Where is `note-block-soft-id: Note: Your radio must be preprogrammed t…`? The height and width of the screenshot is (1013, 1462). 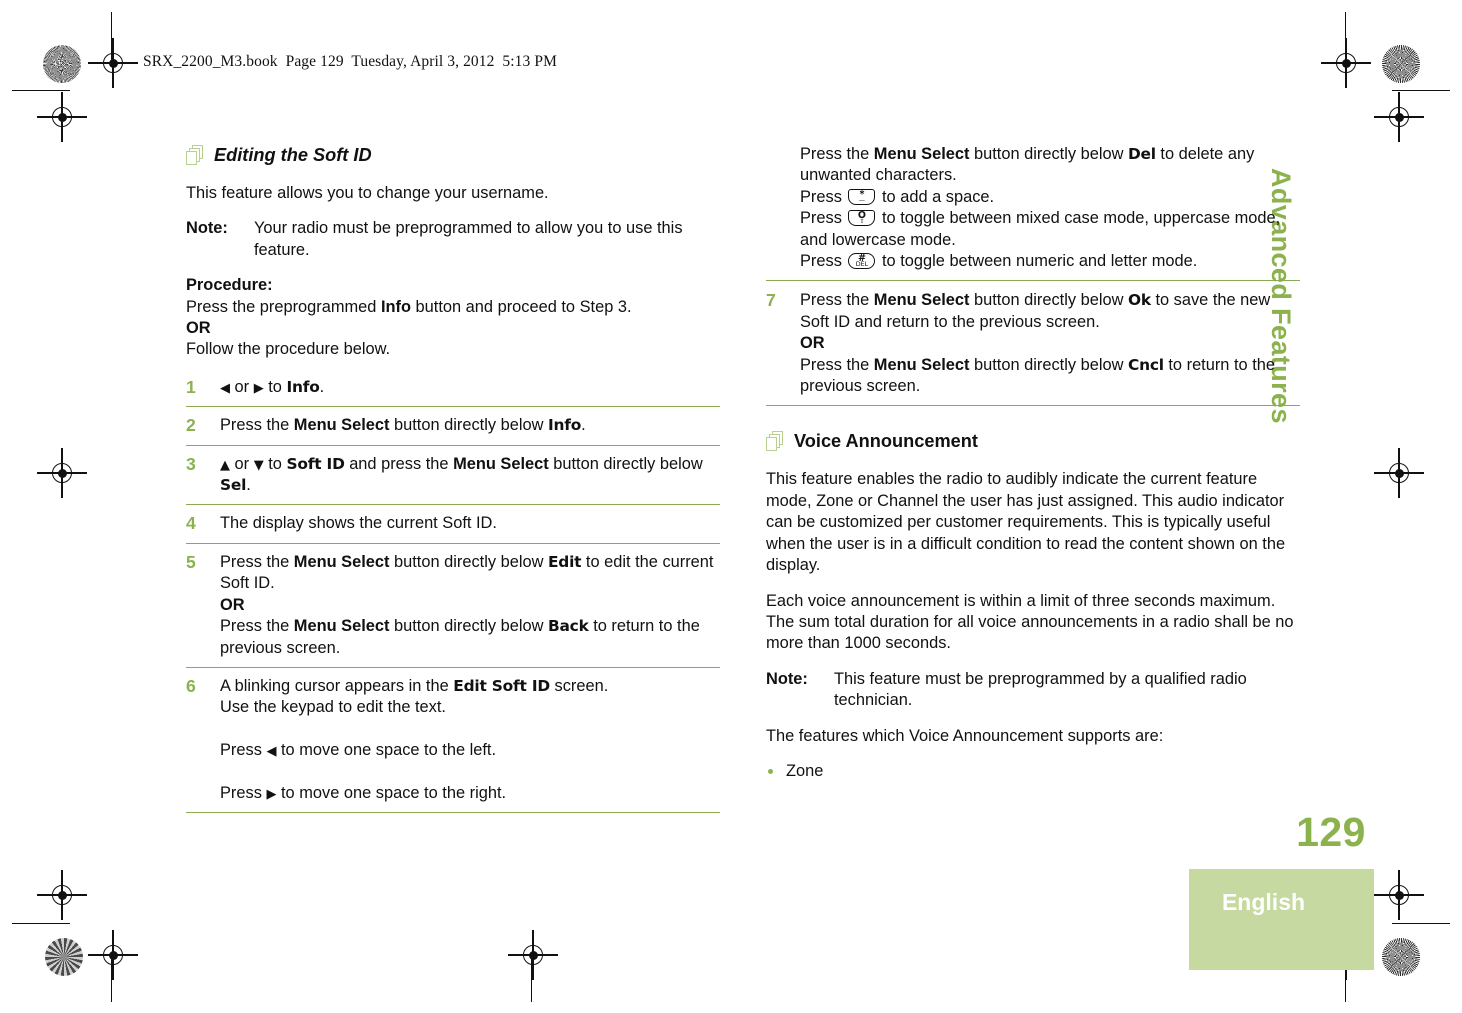 note-block-soft-id: Note: Your radio must be preprogrammed t… is located at coordinates (453, 239).